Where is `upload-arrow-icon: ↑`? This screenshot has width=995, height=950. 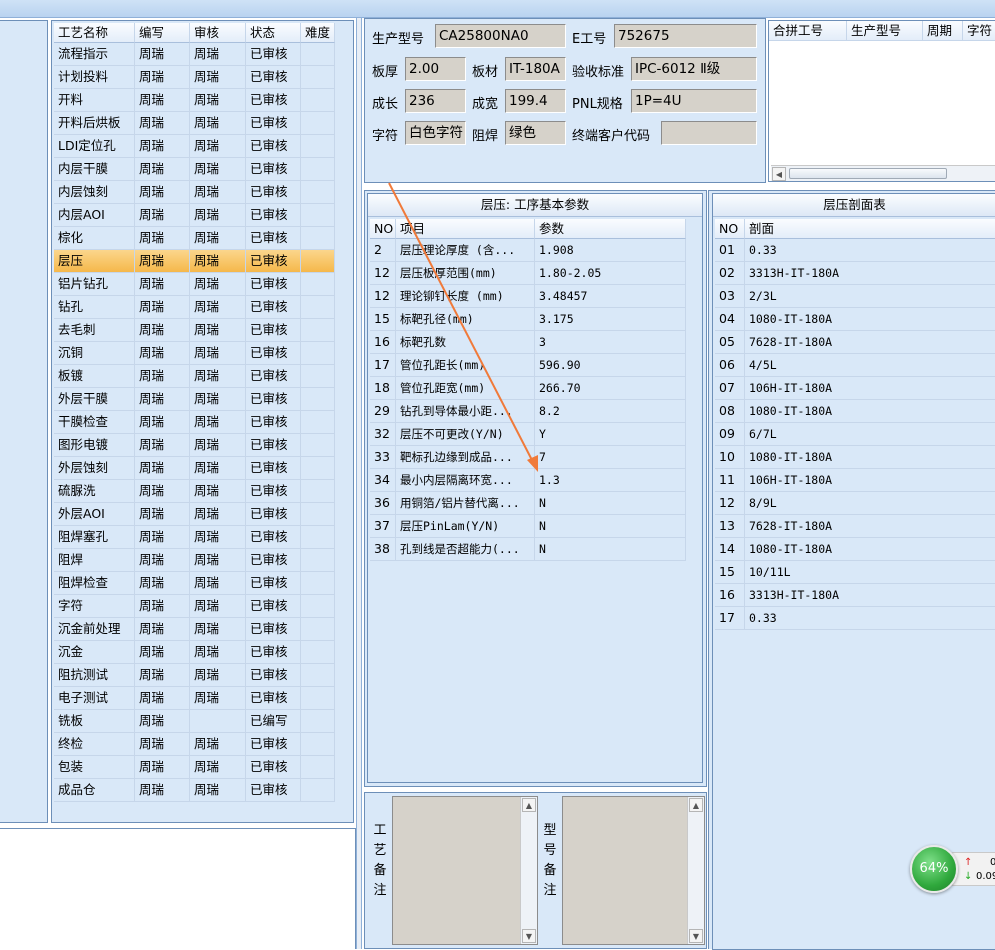
upload-arrow-icon: ↑ is located at coordinates (968, 862).